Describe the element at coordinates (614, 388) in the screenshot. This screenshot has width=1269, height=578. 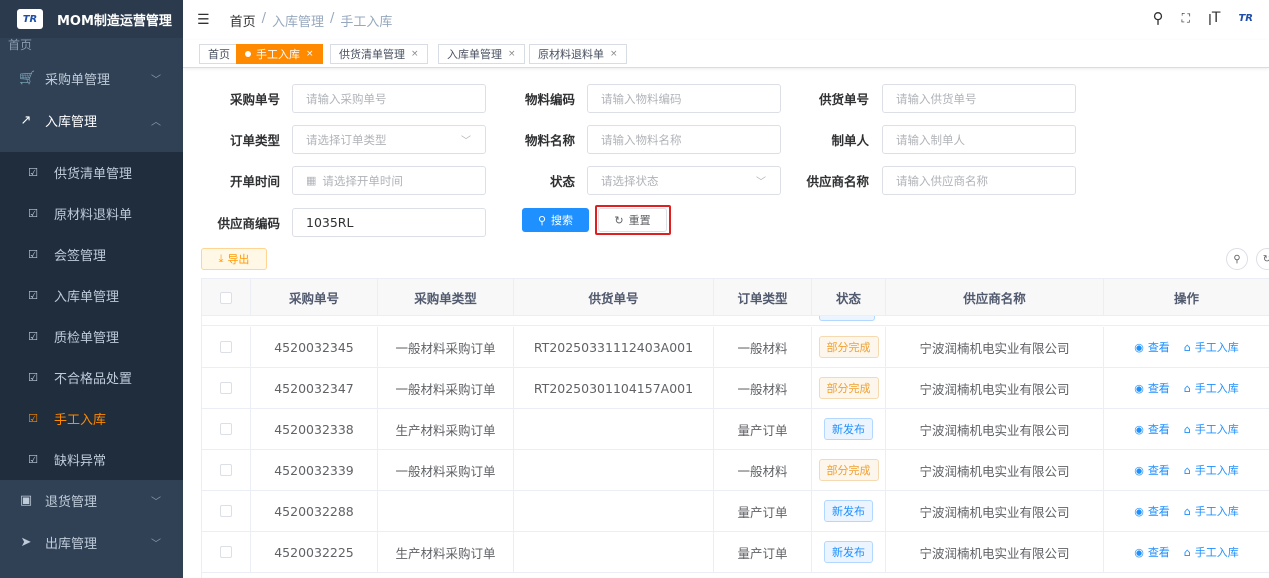
I see `cell-supply-no: RT20250301104157A001` at that location.